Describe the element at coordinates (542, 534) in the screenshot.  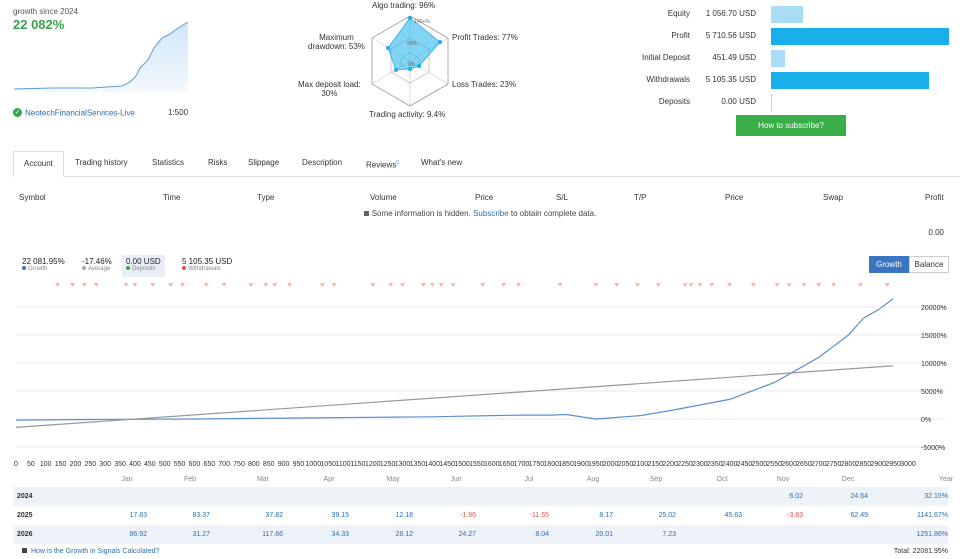
I see `month-value: 8.04` at that location.